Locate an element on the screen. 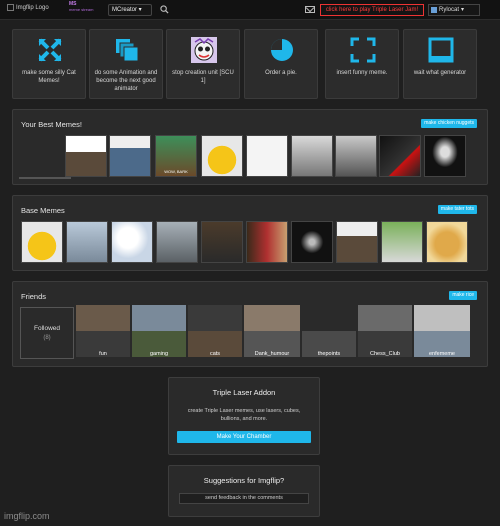  meme-thumb: WOW, BARK is located at coordinates (176, 156).